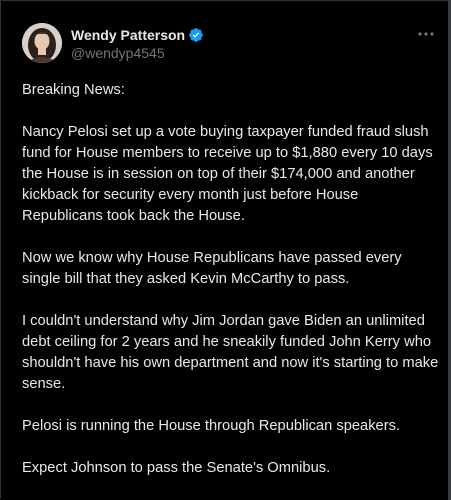 The image size is (451, 500). I want to click on display-name: Wendy Patterson, so click(128, 35).